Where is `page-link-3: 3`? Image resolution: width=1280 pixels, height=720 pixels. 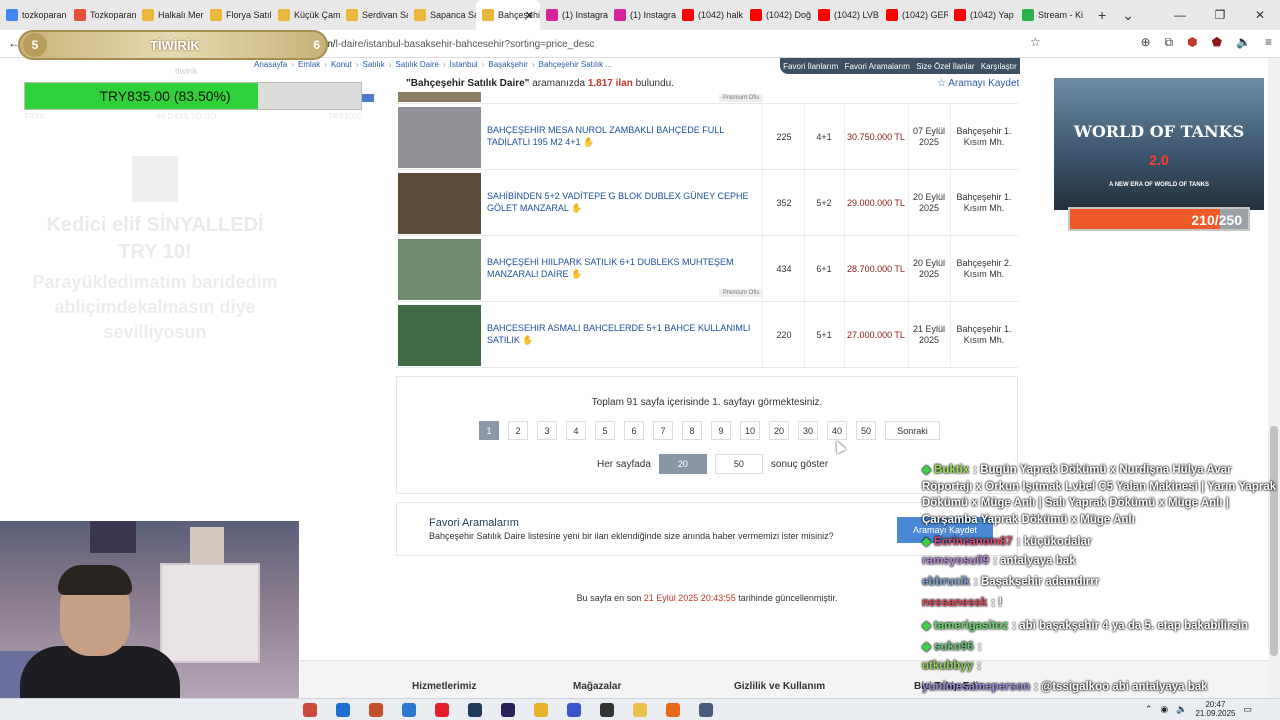
page-link-3: 3 is located at coordinates (547, 430).